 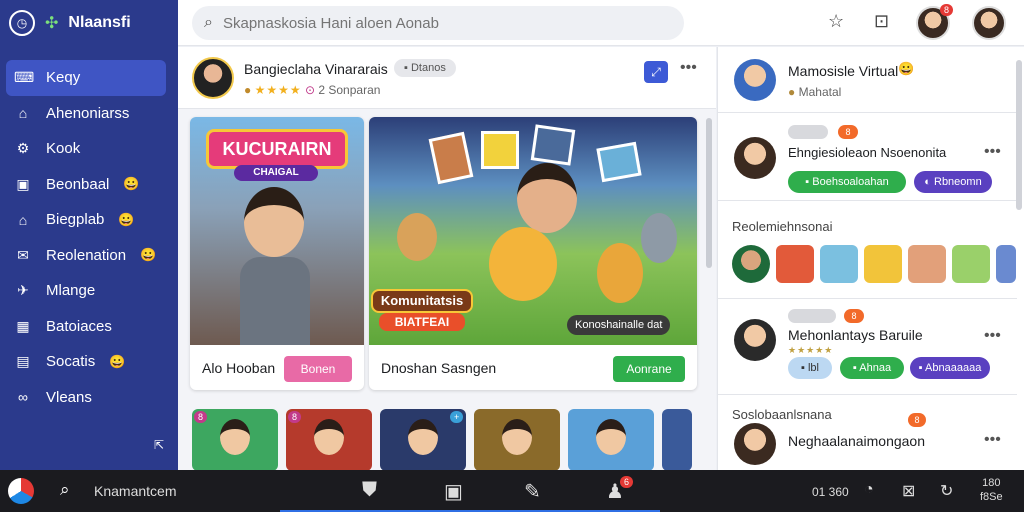 What do you see at coordinates (275, 301) in the screenshot?
I see `child-body` at bounding box center [275, 301].